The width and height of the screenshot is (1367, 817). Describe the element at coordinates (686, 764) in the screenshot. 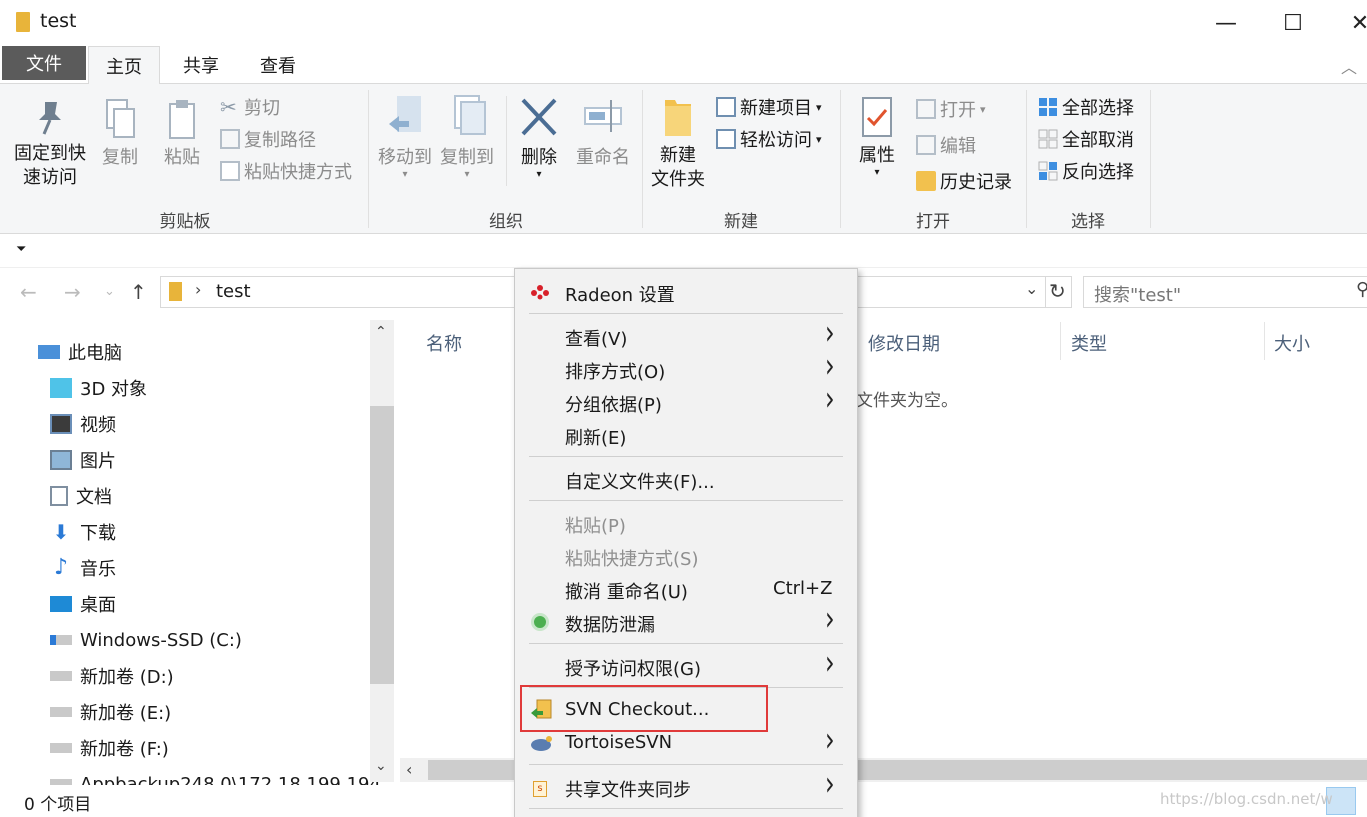

I see `menu-separator` at that location.